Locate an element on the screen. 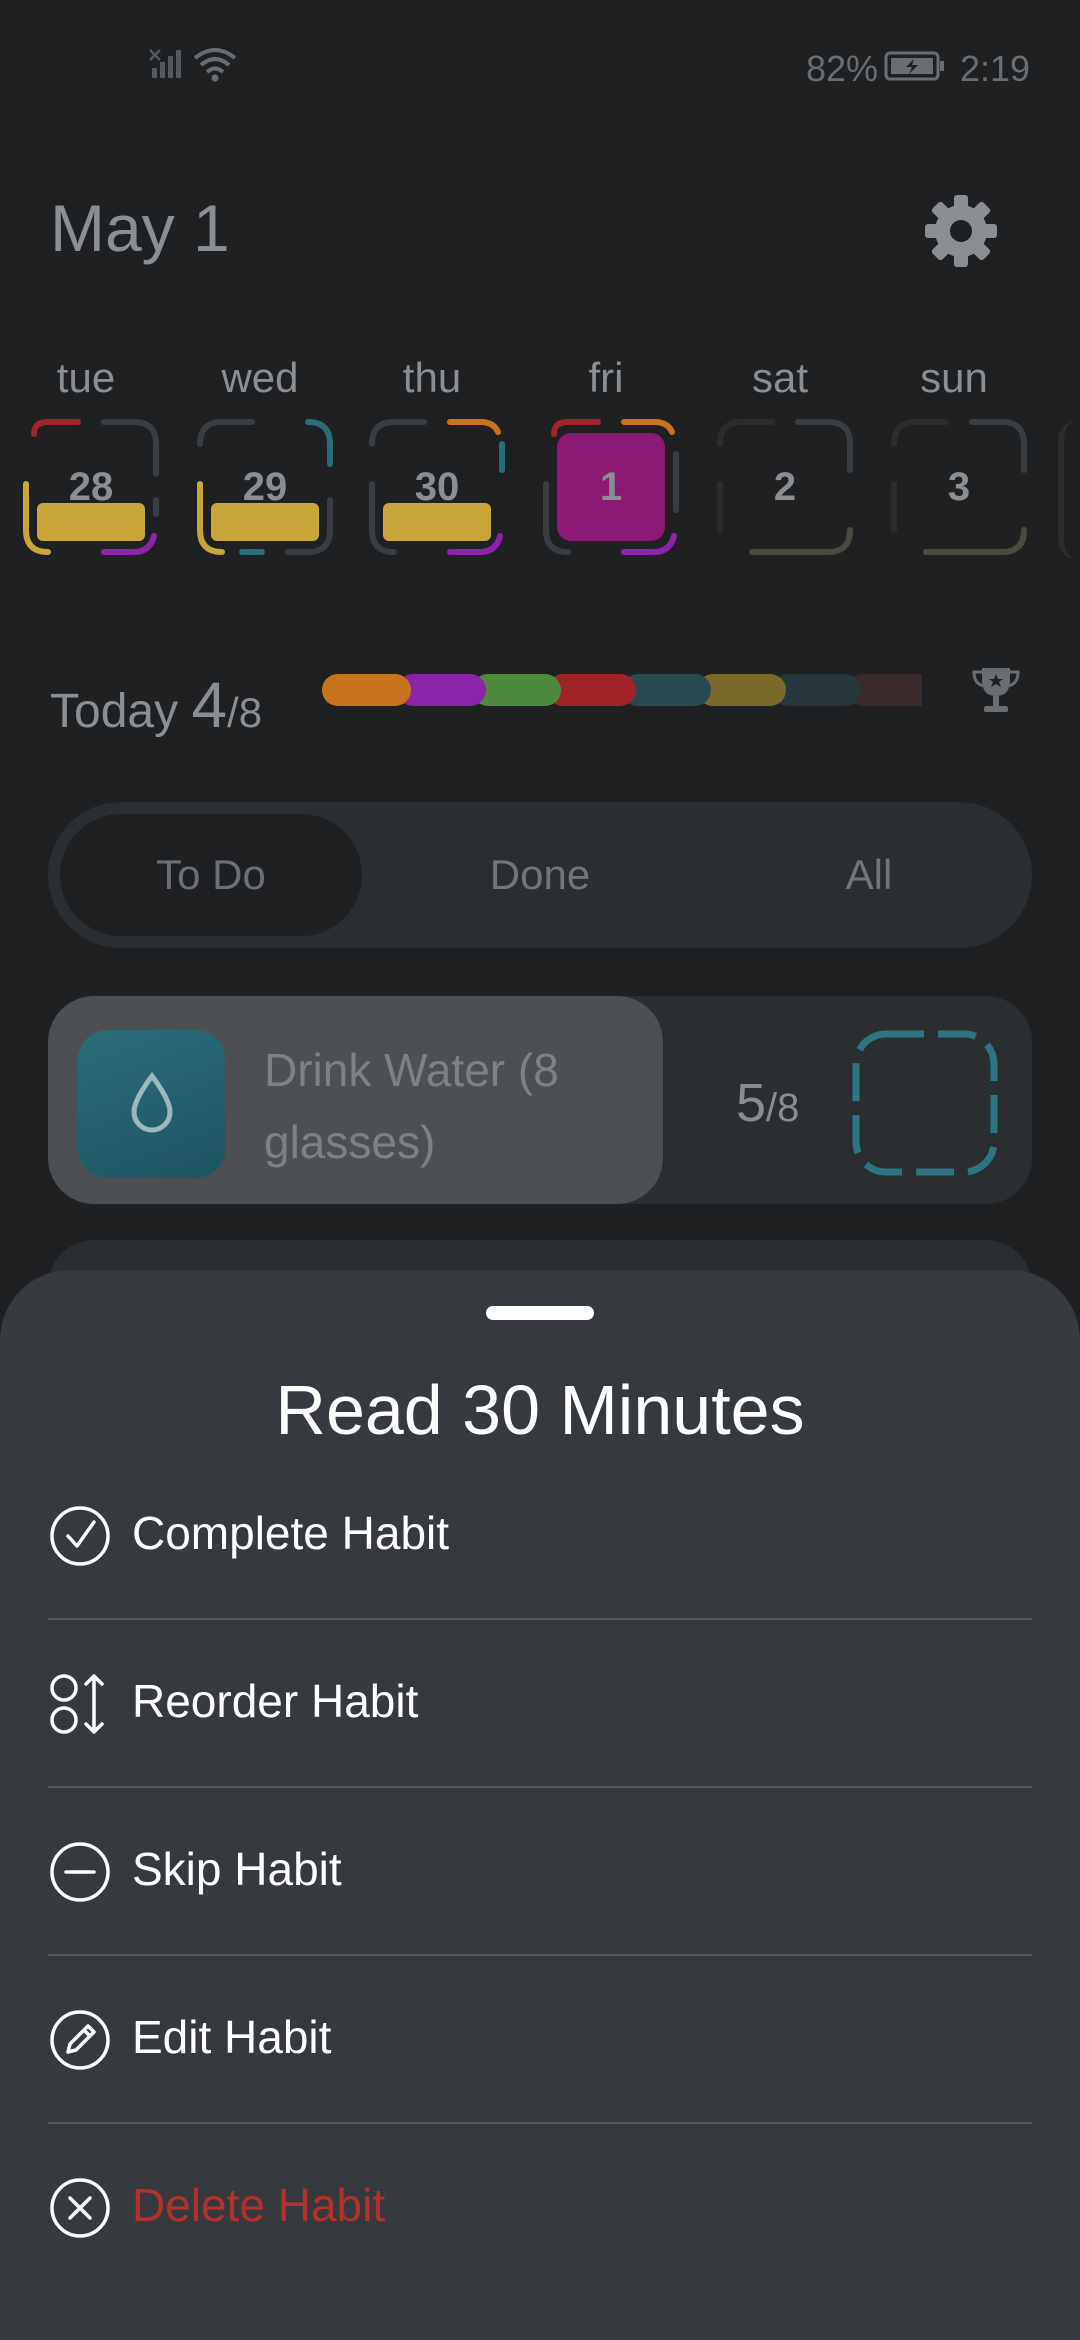 Image resolution: width=1080 pixels, height=2340 pixels. day-sat: sat 2 is located at coordinates (780, 460).